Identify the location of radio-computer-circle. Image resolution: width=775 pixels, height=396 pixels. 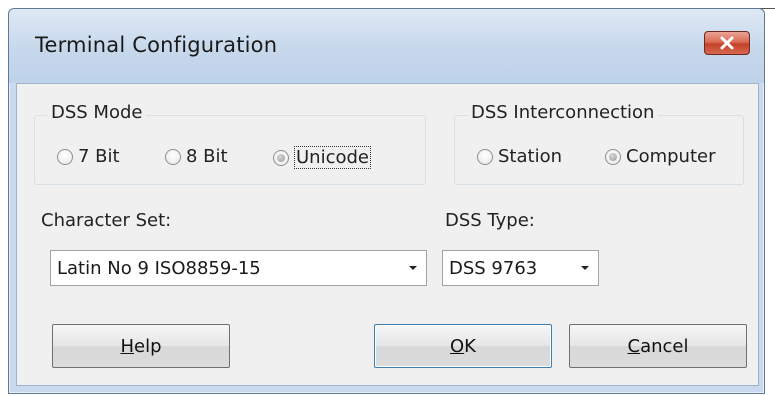
(613, 156).